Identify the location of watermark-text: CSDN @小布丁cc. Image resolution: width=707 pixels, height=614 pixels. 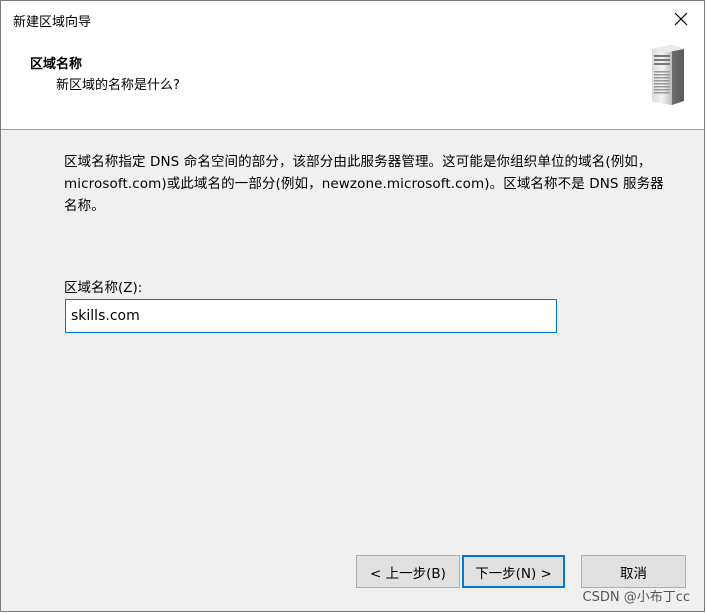
(636, 597).